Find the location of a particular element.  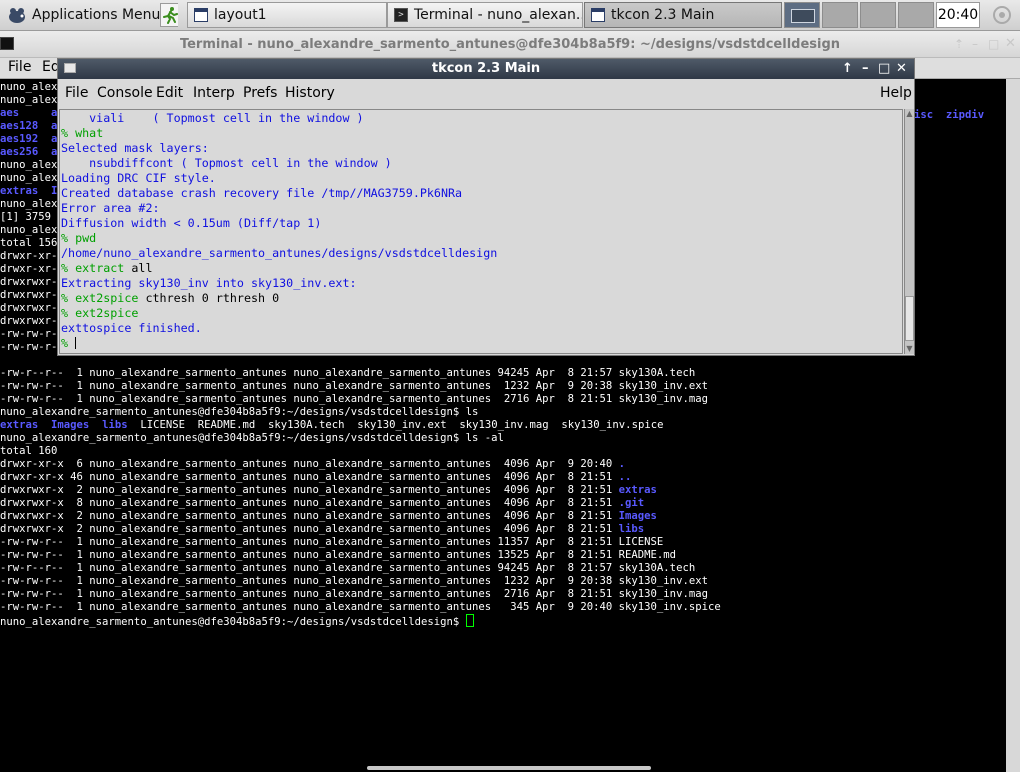

menu-edit: Edit is located at coordinates (169, 93).